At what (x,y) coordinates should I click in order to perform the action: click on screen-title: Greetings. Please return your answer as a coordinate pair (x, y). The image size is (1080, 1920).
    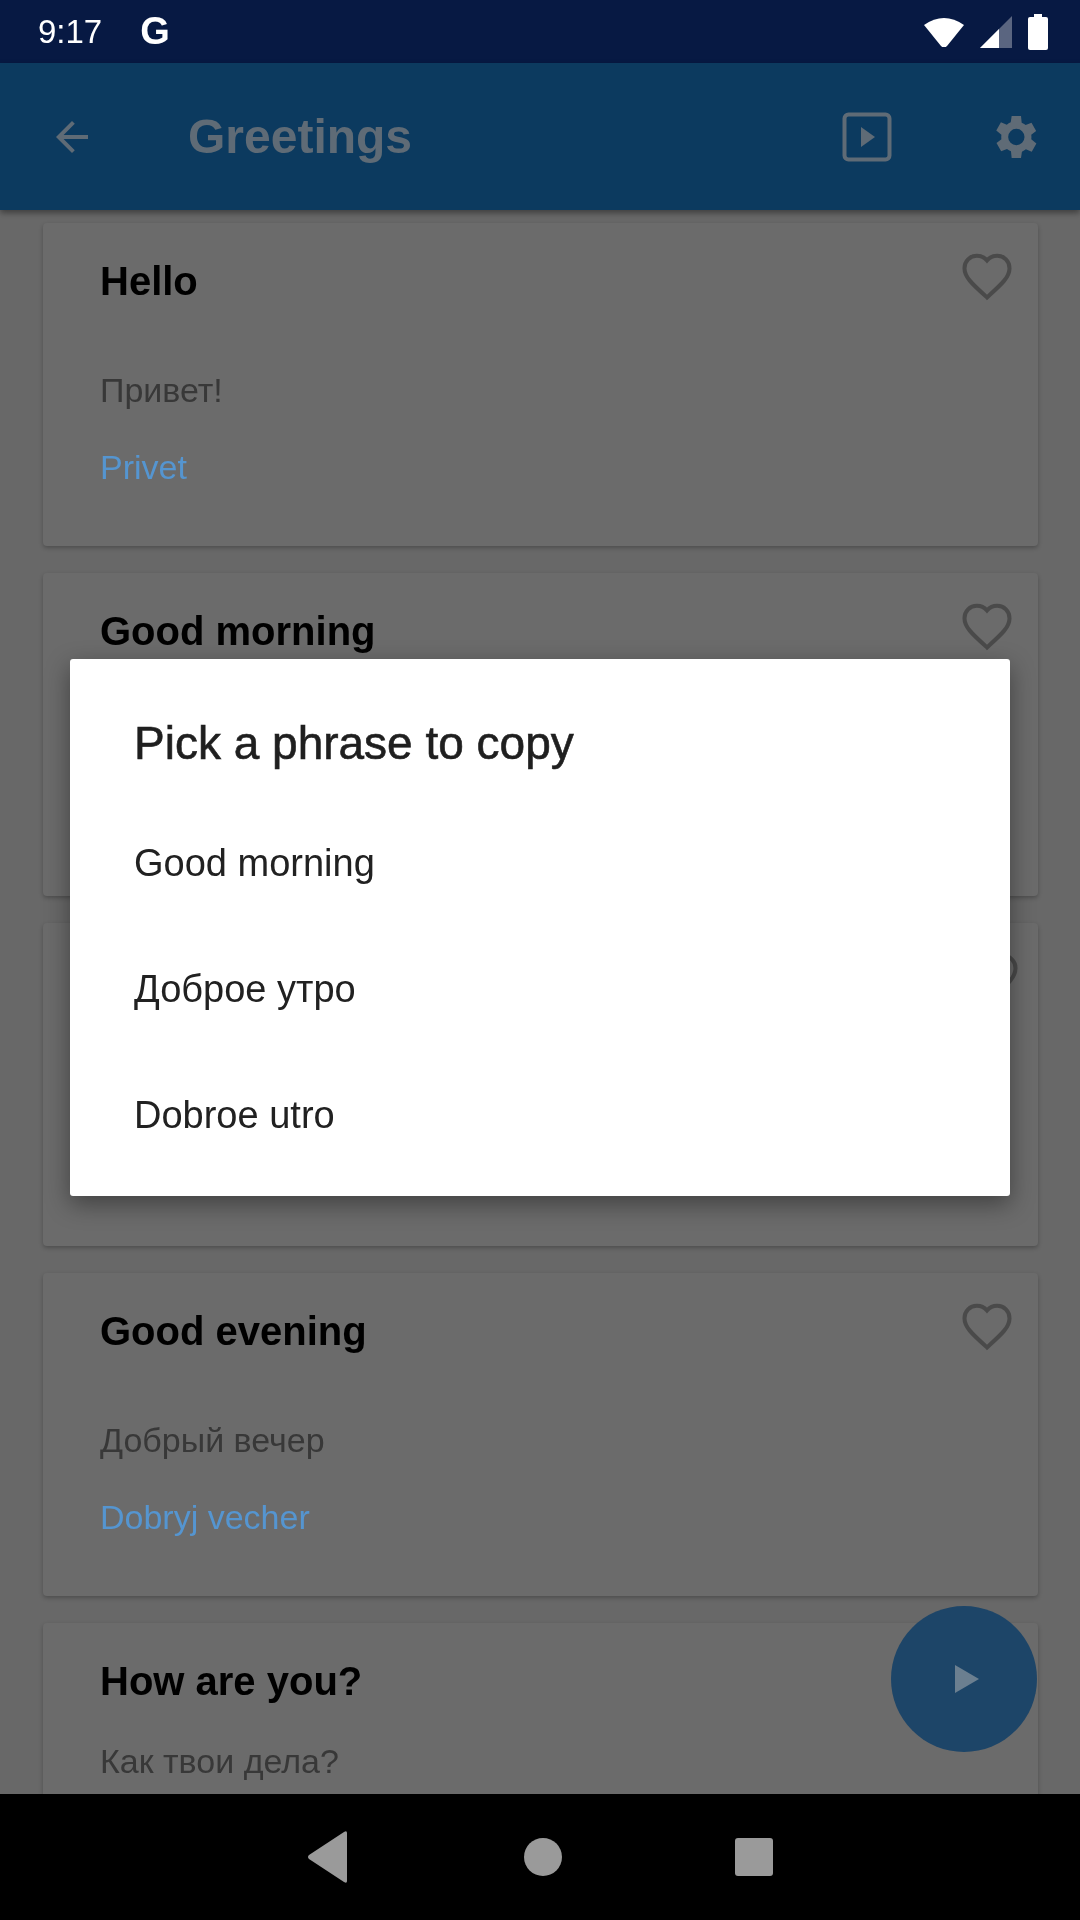
    Looking at the image, I should click on (300, 136).